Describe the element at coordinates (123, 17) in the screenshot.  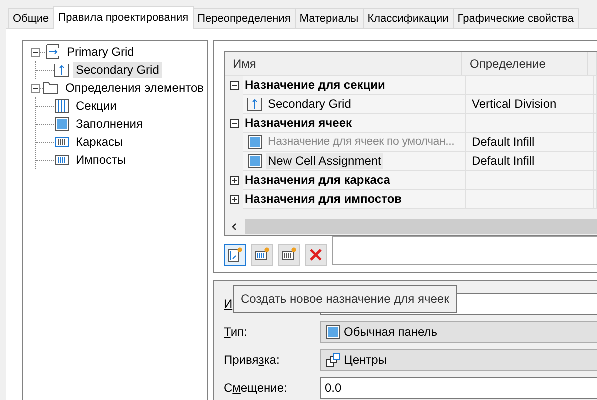
I see `tab: Правила проектирования` at that location.